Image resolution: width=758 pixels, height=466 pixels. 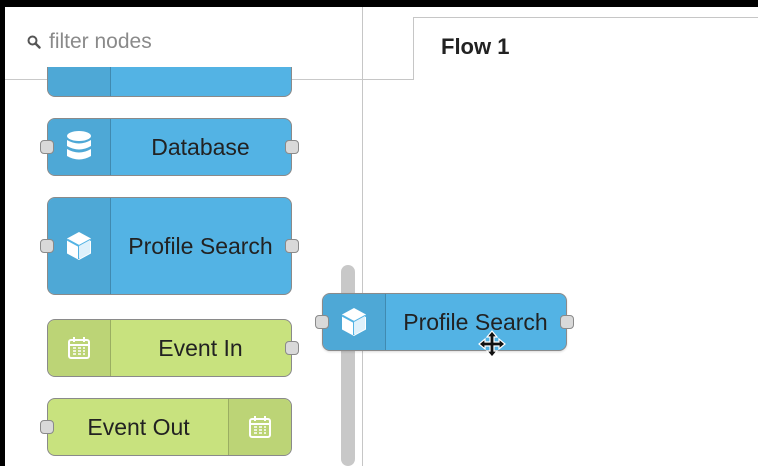 What do you see at coordinates (200, 348) in the screenshot?
I see `node-label: Event In` at bounding box center [200, 348].